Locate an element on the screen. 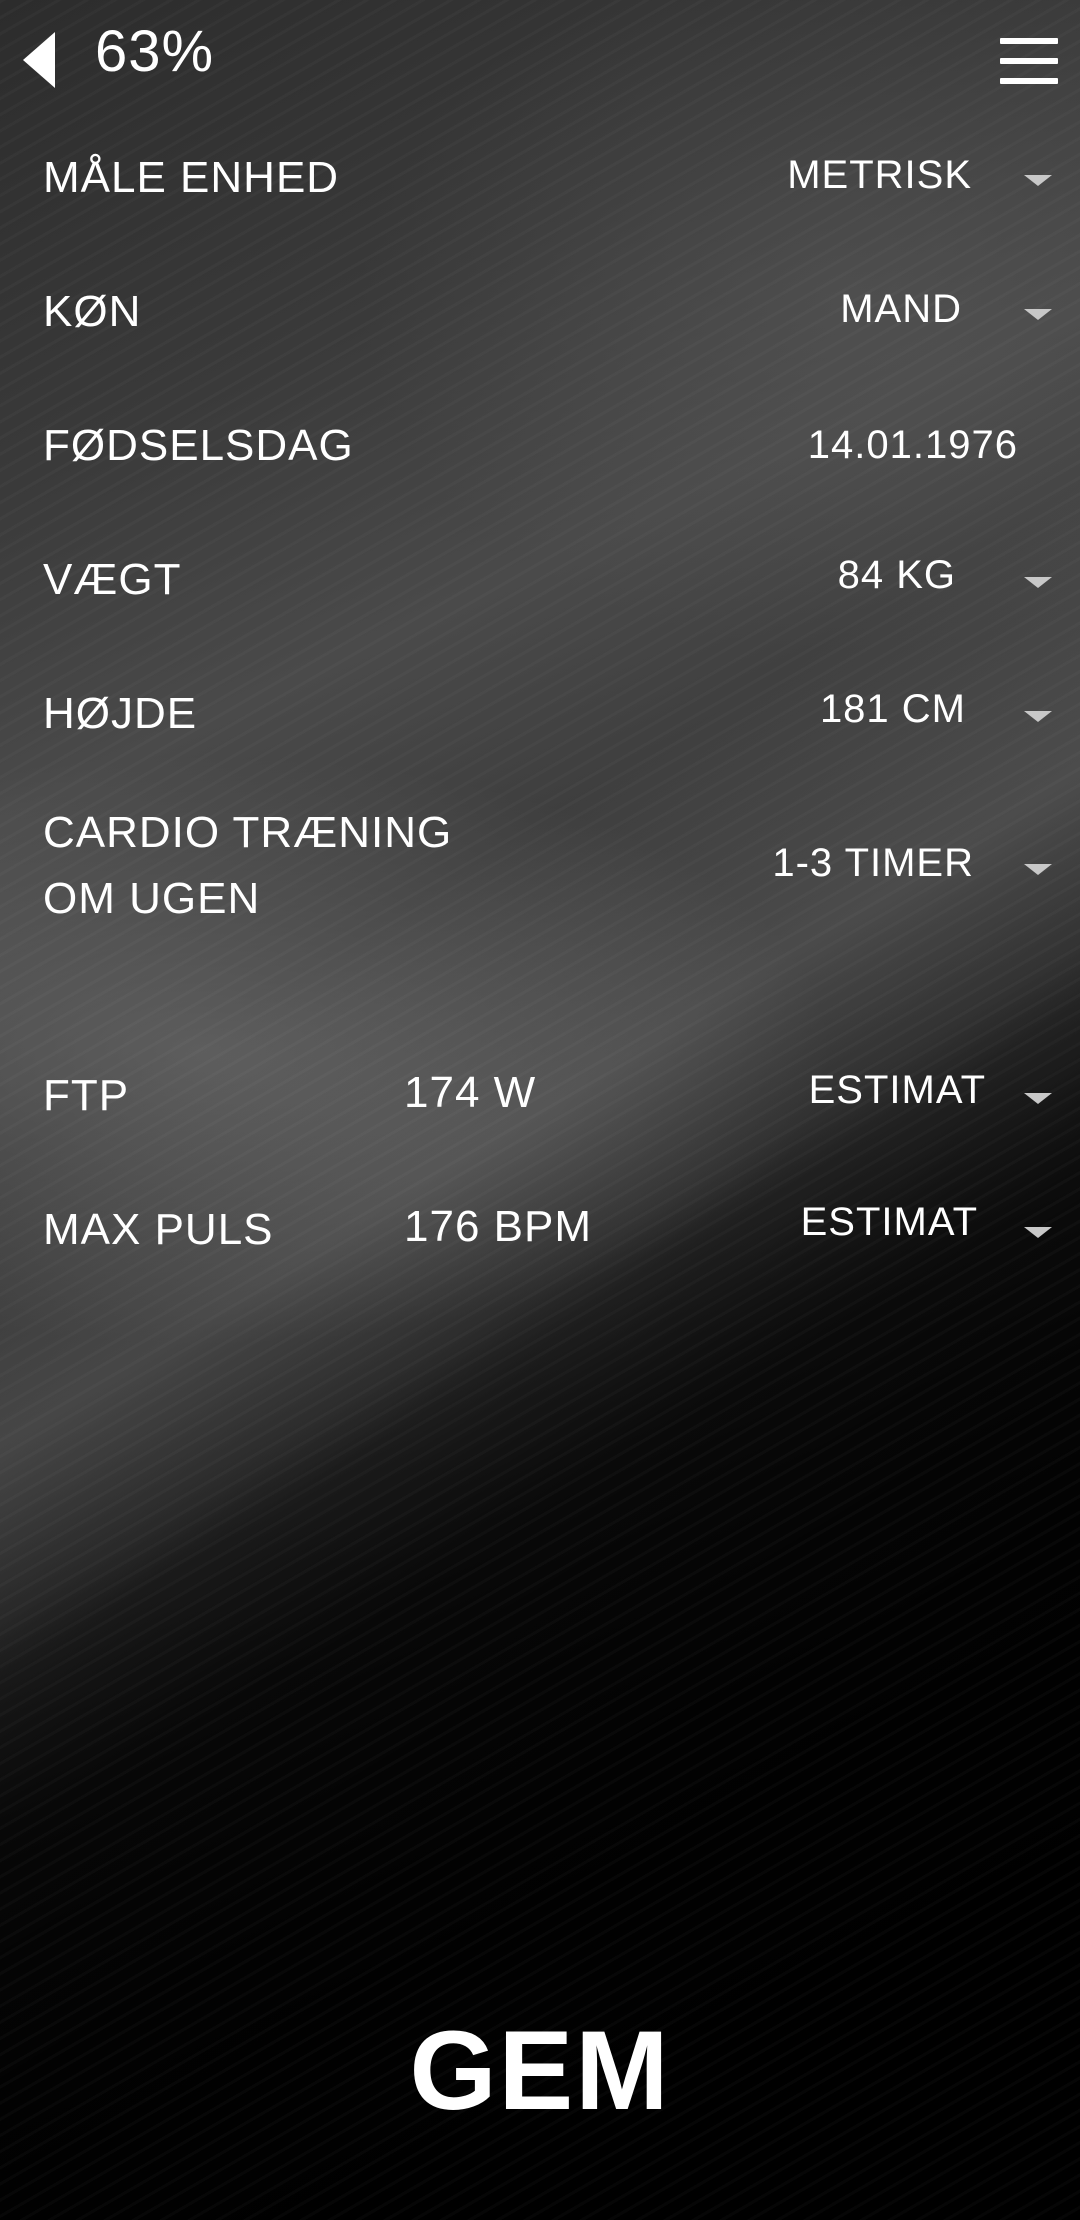 The height and width of the screenshot is (2220, 1080). height-label: HØJDE is located at coordinates (120, 713).